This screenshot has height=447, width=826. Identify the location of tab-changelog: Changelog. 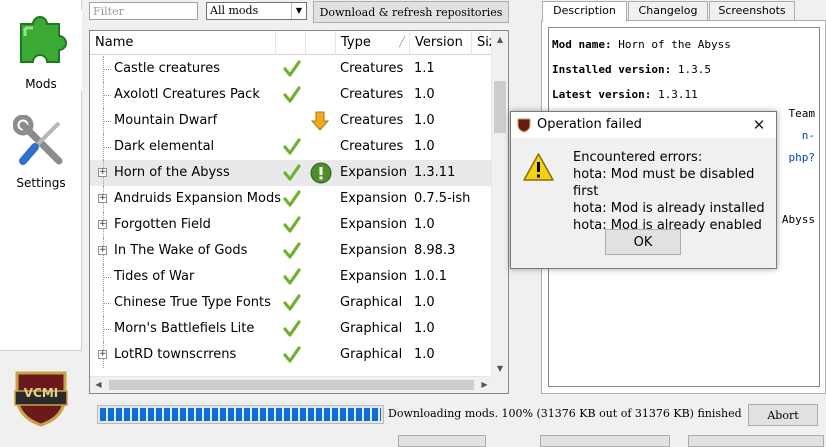
(668, 11).